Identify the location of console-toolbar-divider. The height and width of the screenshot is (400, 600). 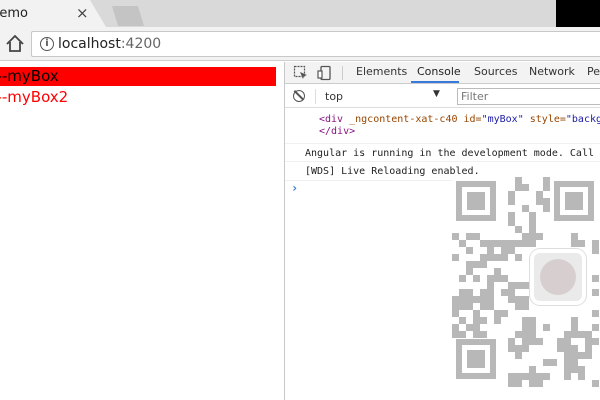
(315, 96).